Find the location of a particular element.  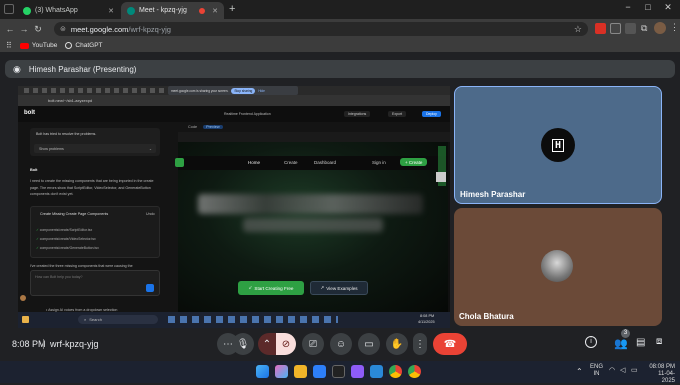

hide-button: Hide is located at coordinates (261, 91).